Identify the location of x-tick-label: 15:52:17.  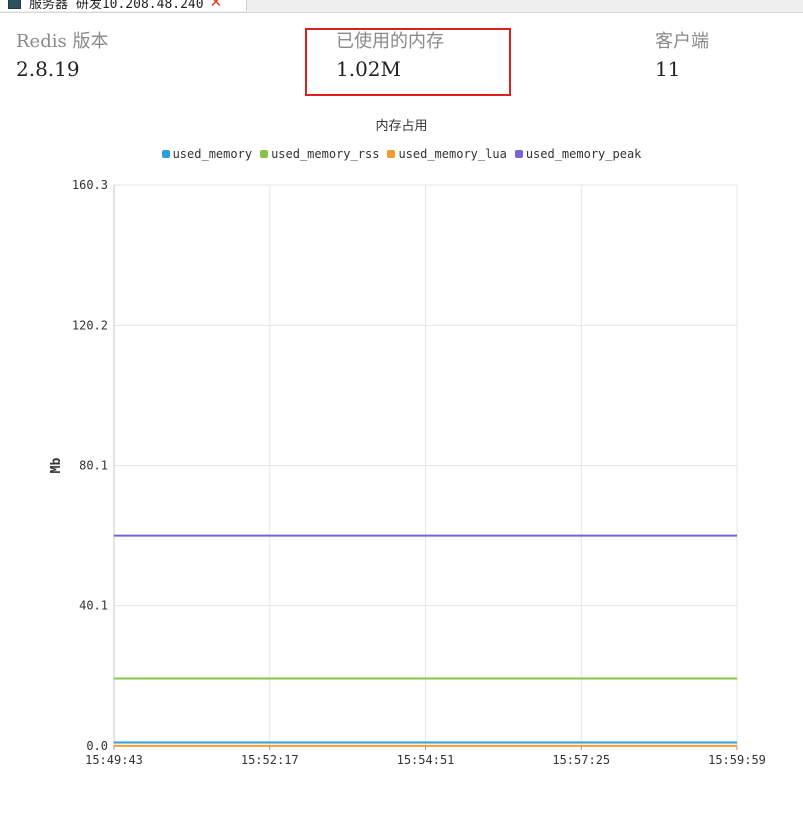
(270, 760).